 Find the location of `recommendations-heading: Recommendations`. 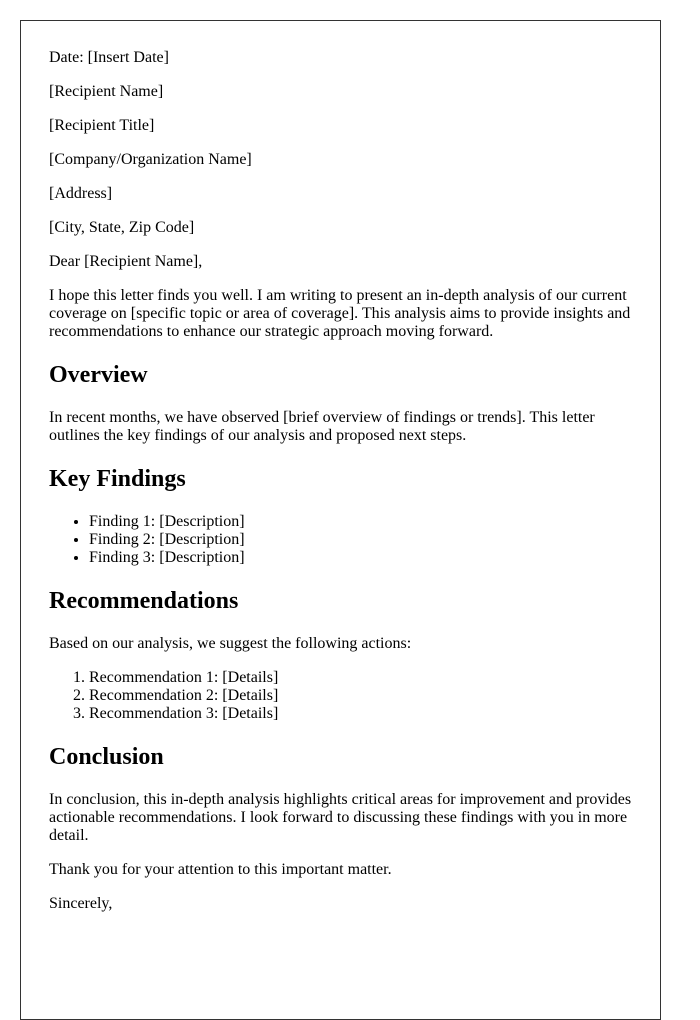

recommendations-heading: Recommendations is located at coordinates (144, 601).